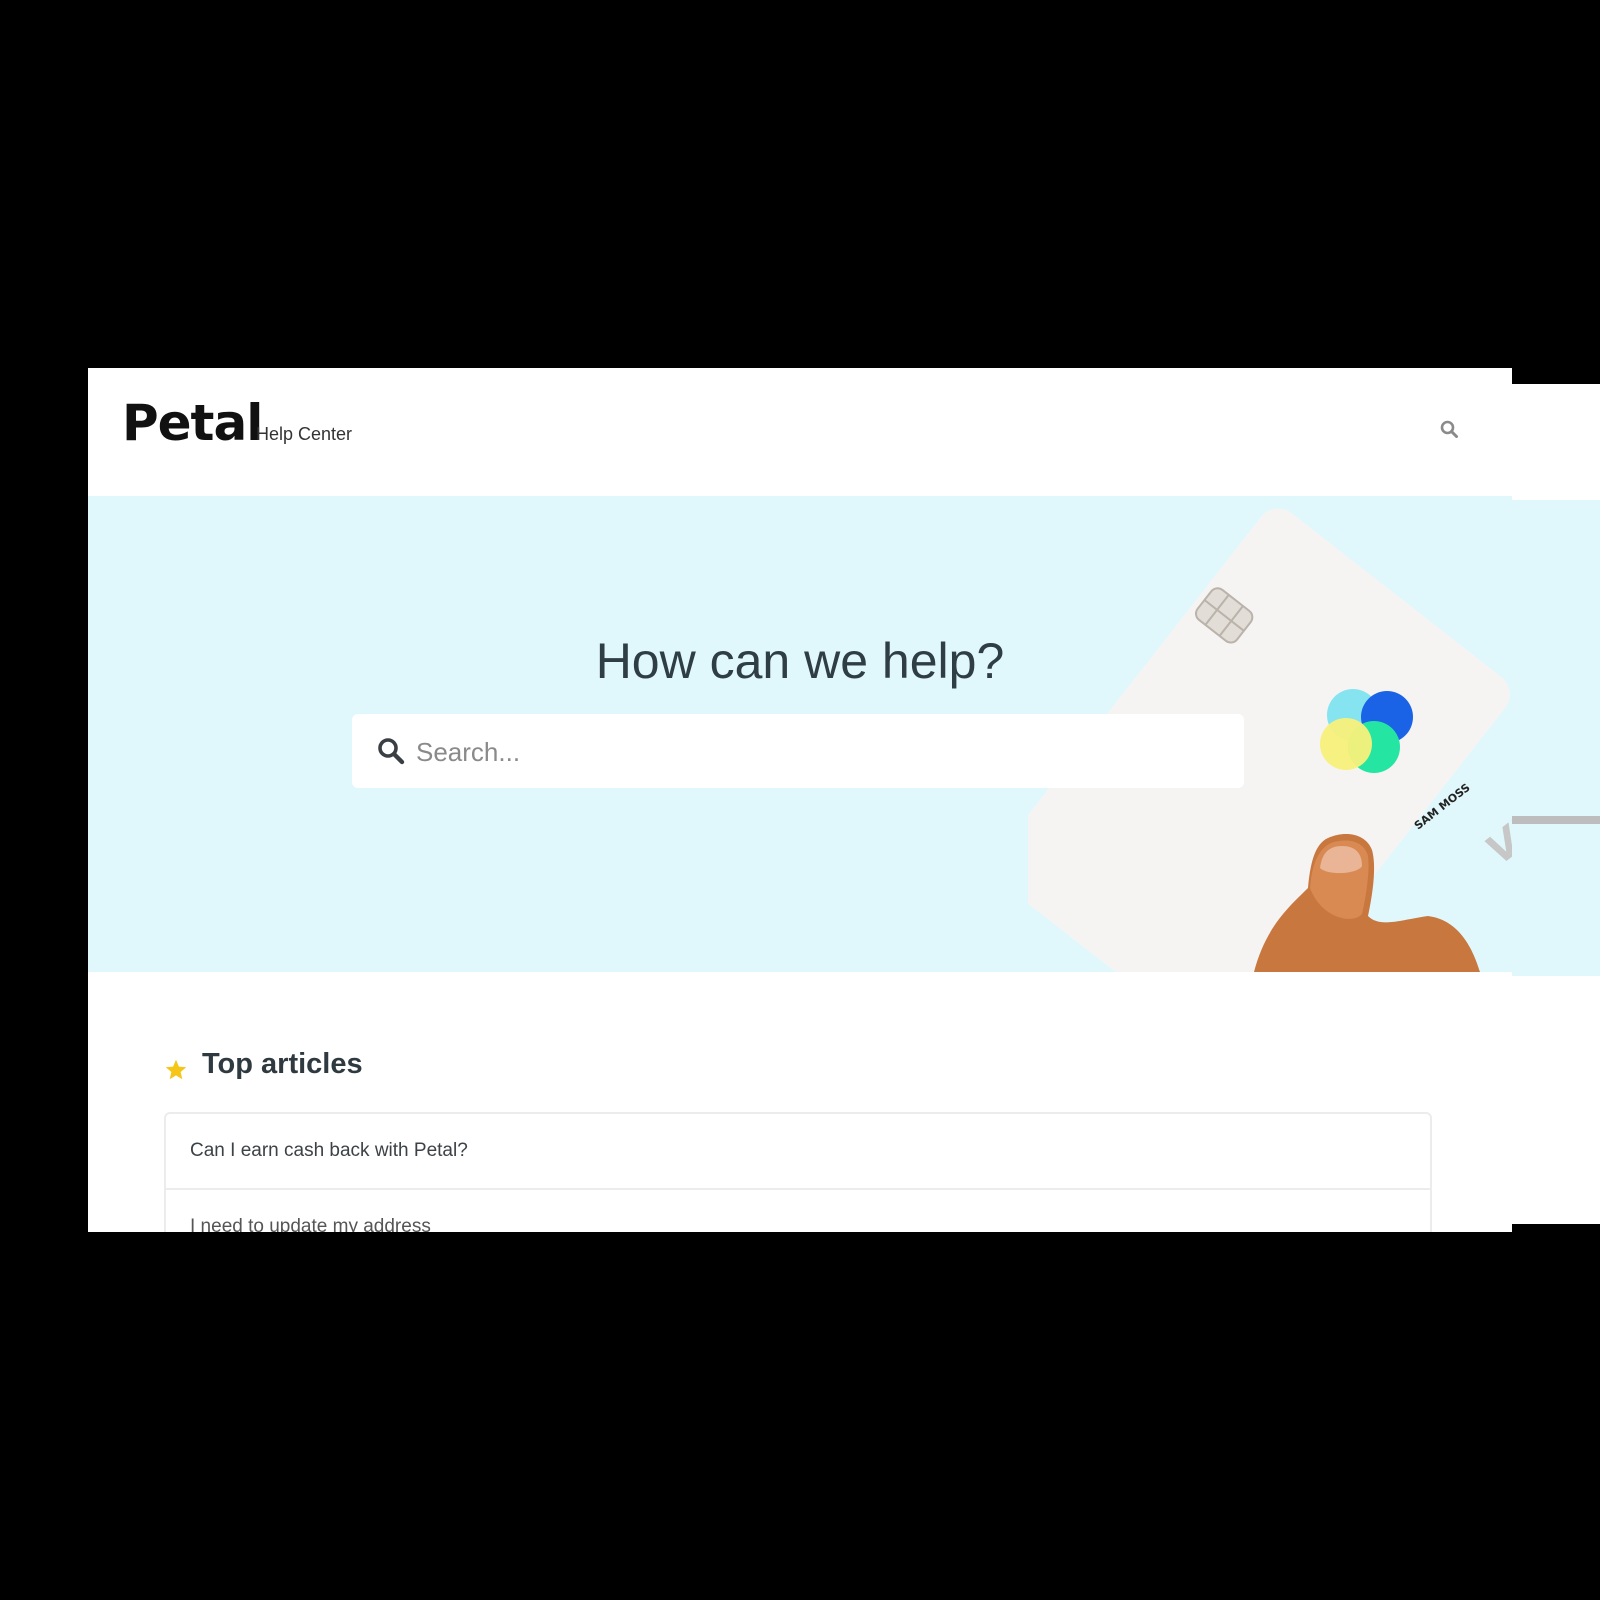  I want to click on hero-search-box, so click(798, 752).